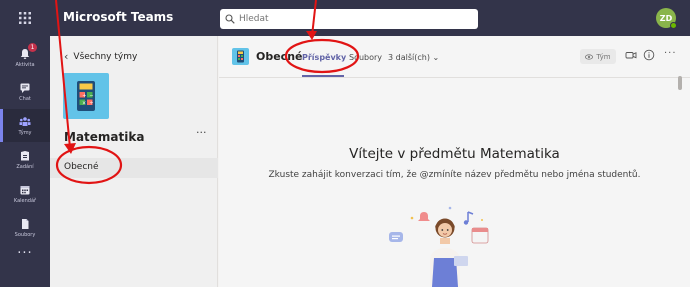 The height and width of the screenshot is (287, 690). I want to click on channel-label: Obecné, so click(81, 167).